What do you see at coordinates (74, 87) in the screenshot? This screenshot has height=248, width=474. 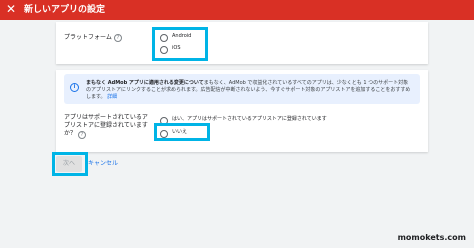 I see `info-icon: i` at bounding box center [74, 87].